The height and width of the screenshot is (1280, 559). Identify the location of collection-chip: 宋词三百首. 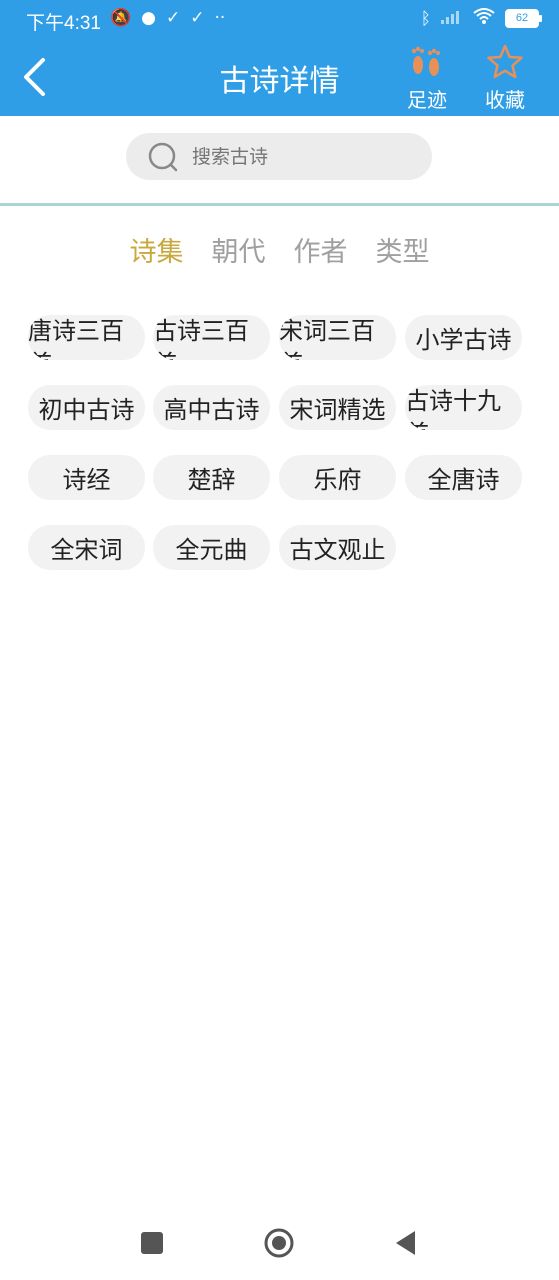
(337, 337).